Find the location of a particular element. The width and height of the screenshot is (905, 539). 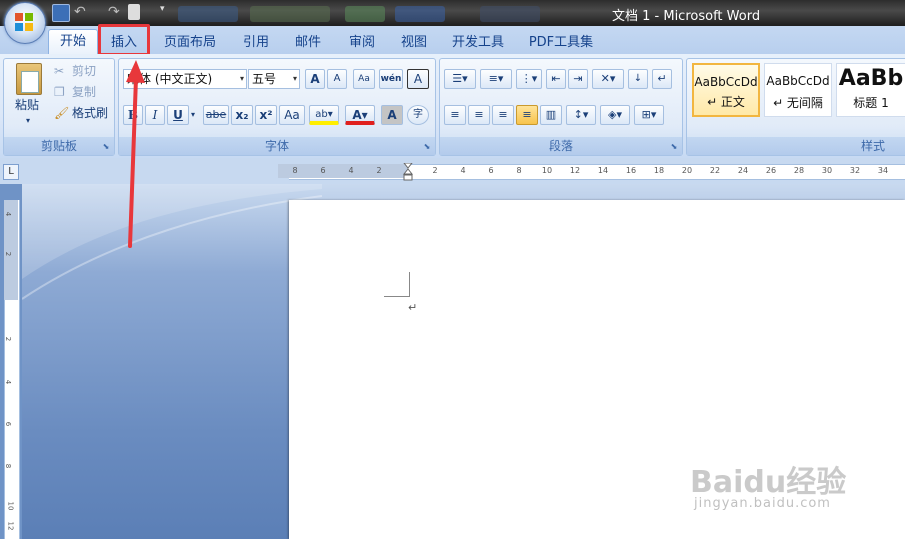

tab-home: 开始 is located at coordinates (73, 42).